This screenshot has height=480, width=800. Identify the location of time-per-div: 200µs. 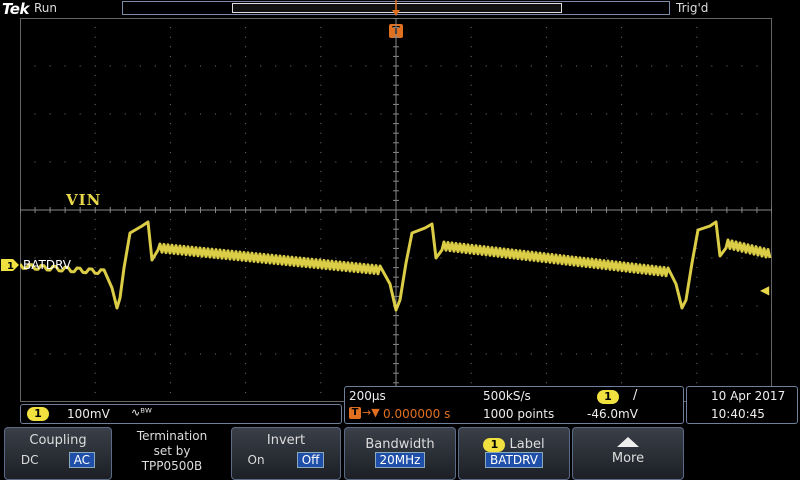
(367, 396).